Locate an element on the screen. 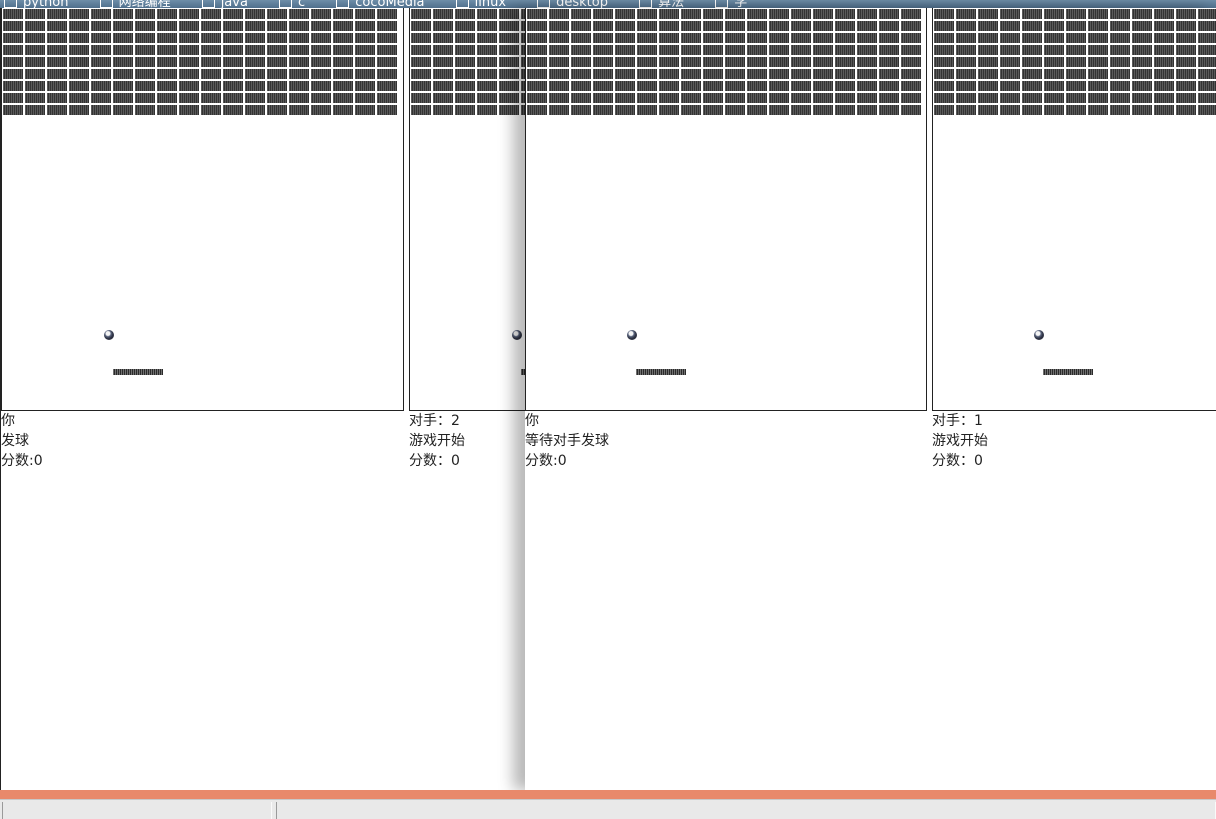  bookmark-coco: cocoMedia is located at coordinates (378, 4).